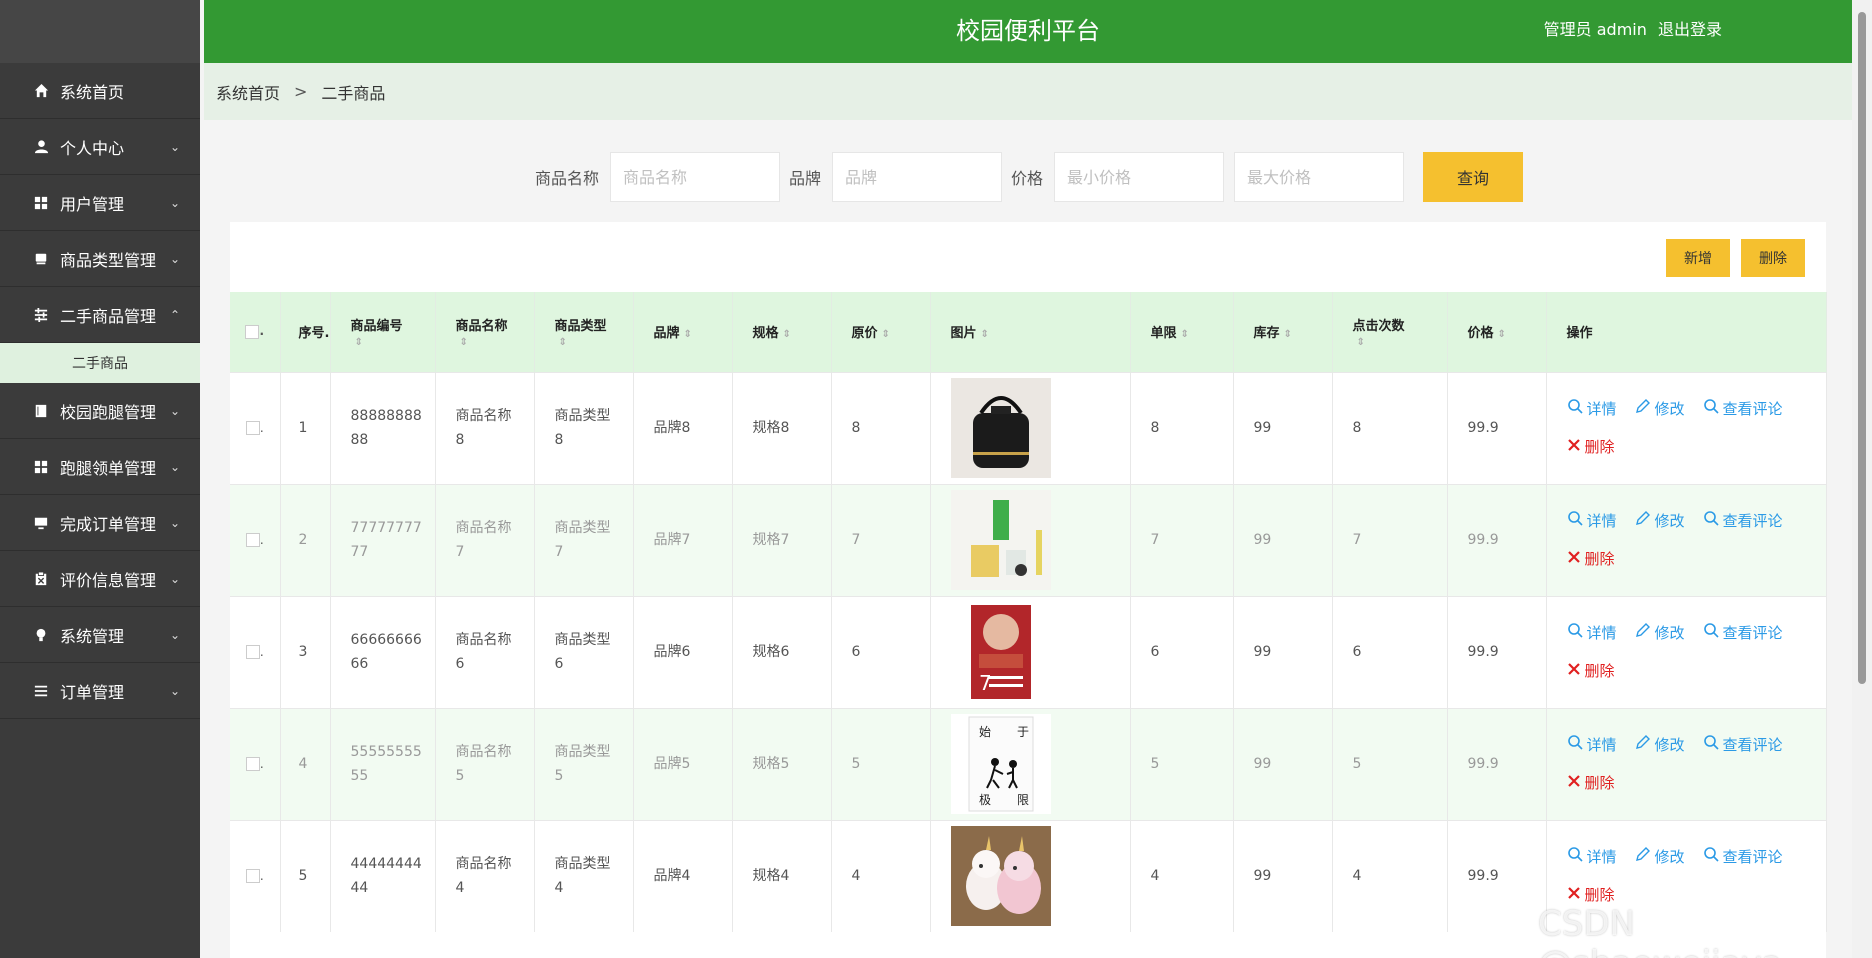 The height and width of the screenshot is (958, 1872). I want to click on cell-brand: 品牌5, so click(683, 763).